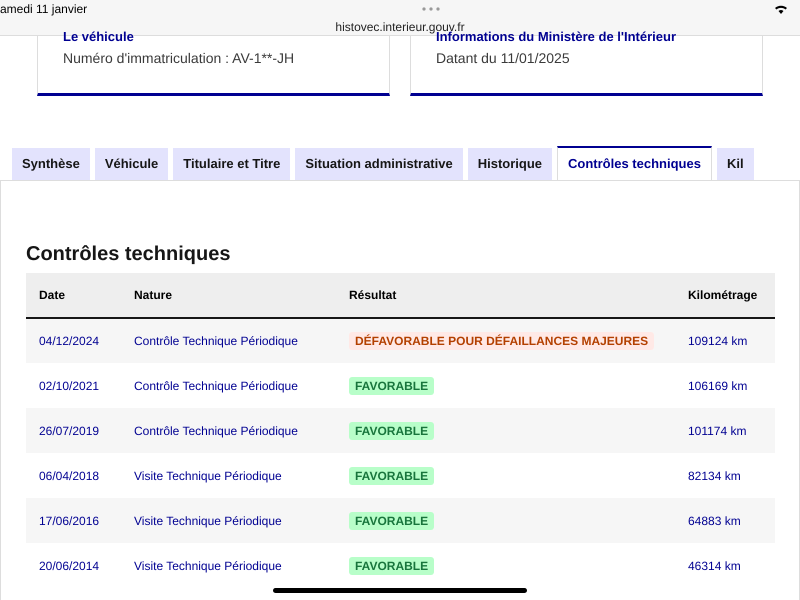 This screenshot has height=600, width=800. Describe the element at coordinates (379, 164) in the screenshot. I see `tab: Situation administrative` at that location.